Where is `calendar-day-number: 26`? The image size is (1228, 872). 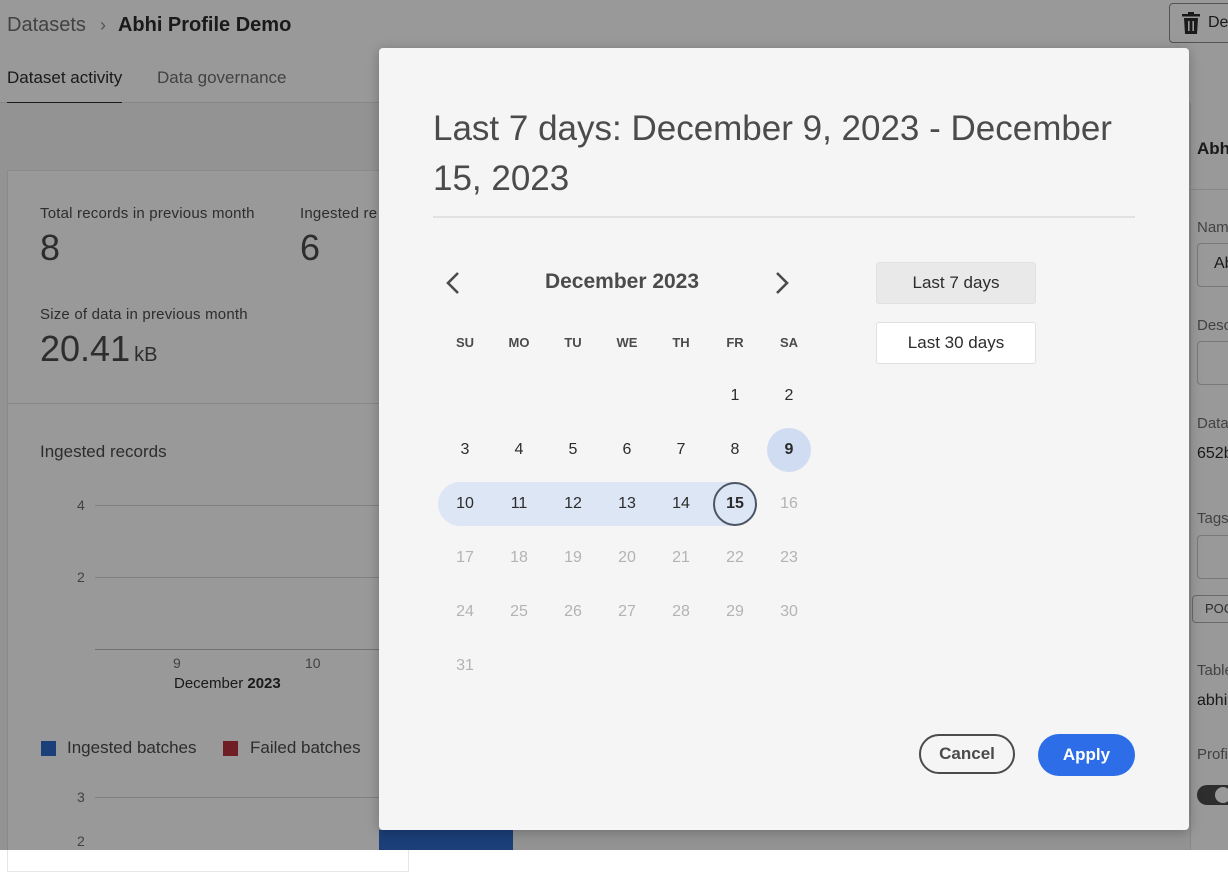 calendar-day-number: 26 is located at coordinates (573, 611).